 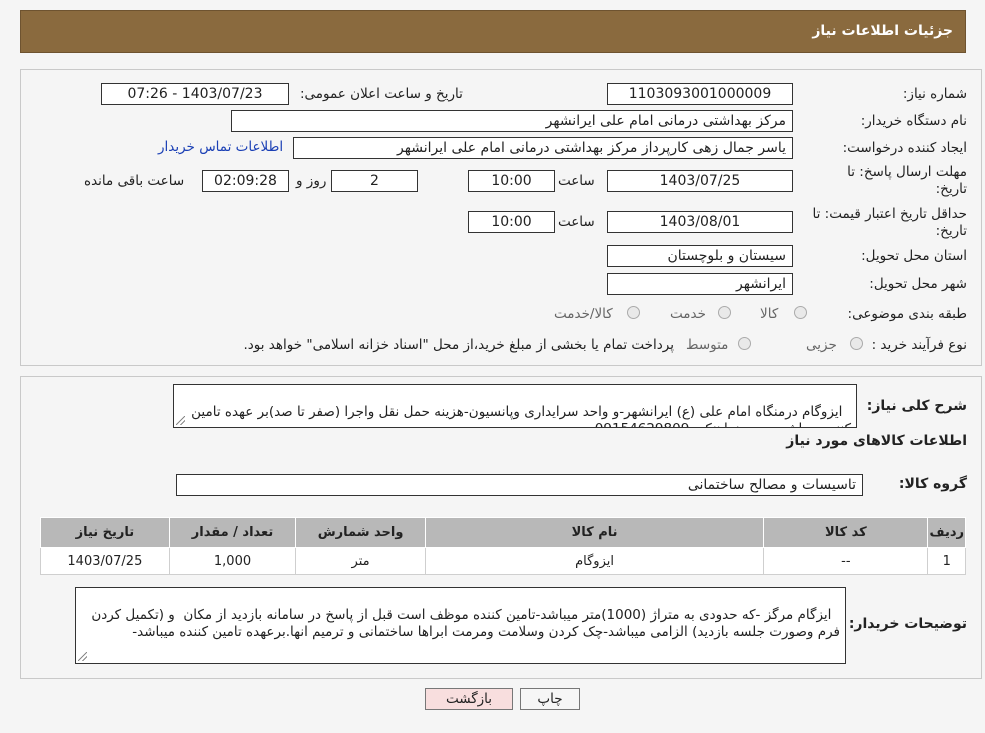 I want to click on buyer-org-label: نام دستگاه خریدار:, so click(x=913, y=121).